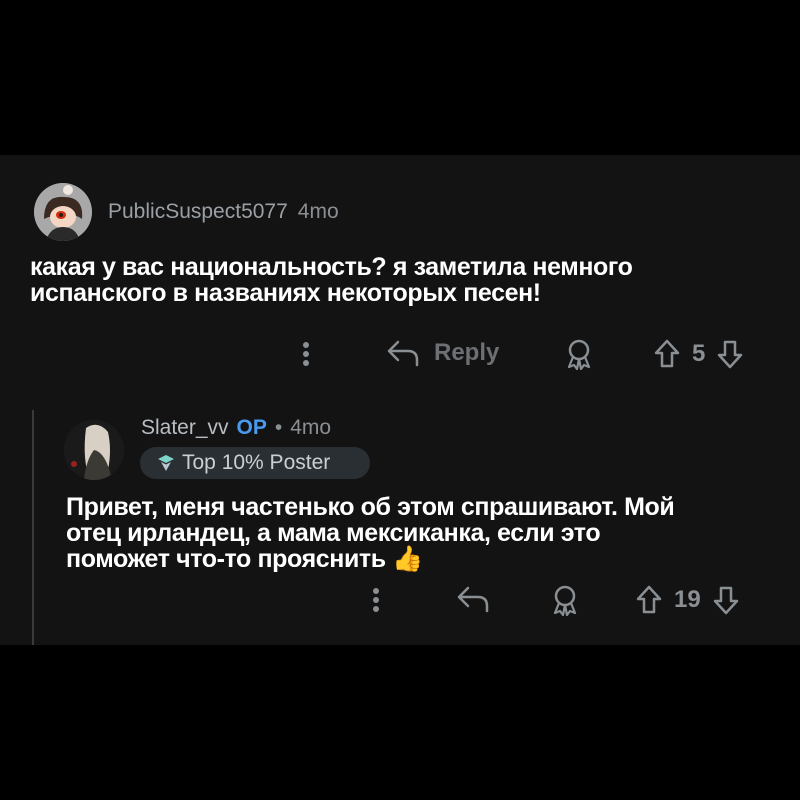 The image size is (800, 800). What do you see at coordinates (185, 428) in the screenshot?
I see `username: Slater_vv` at bounding box center [185, 428].